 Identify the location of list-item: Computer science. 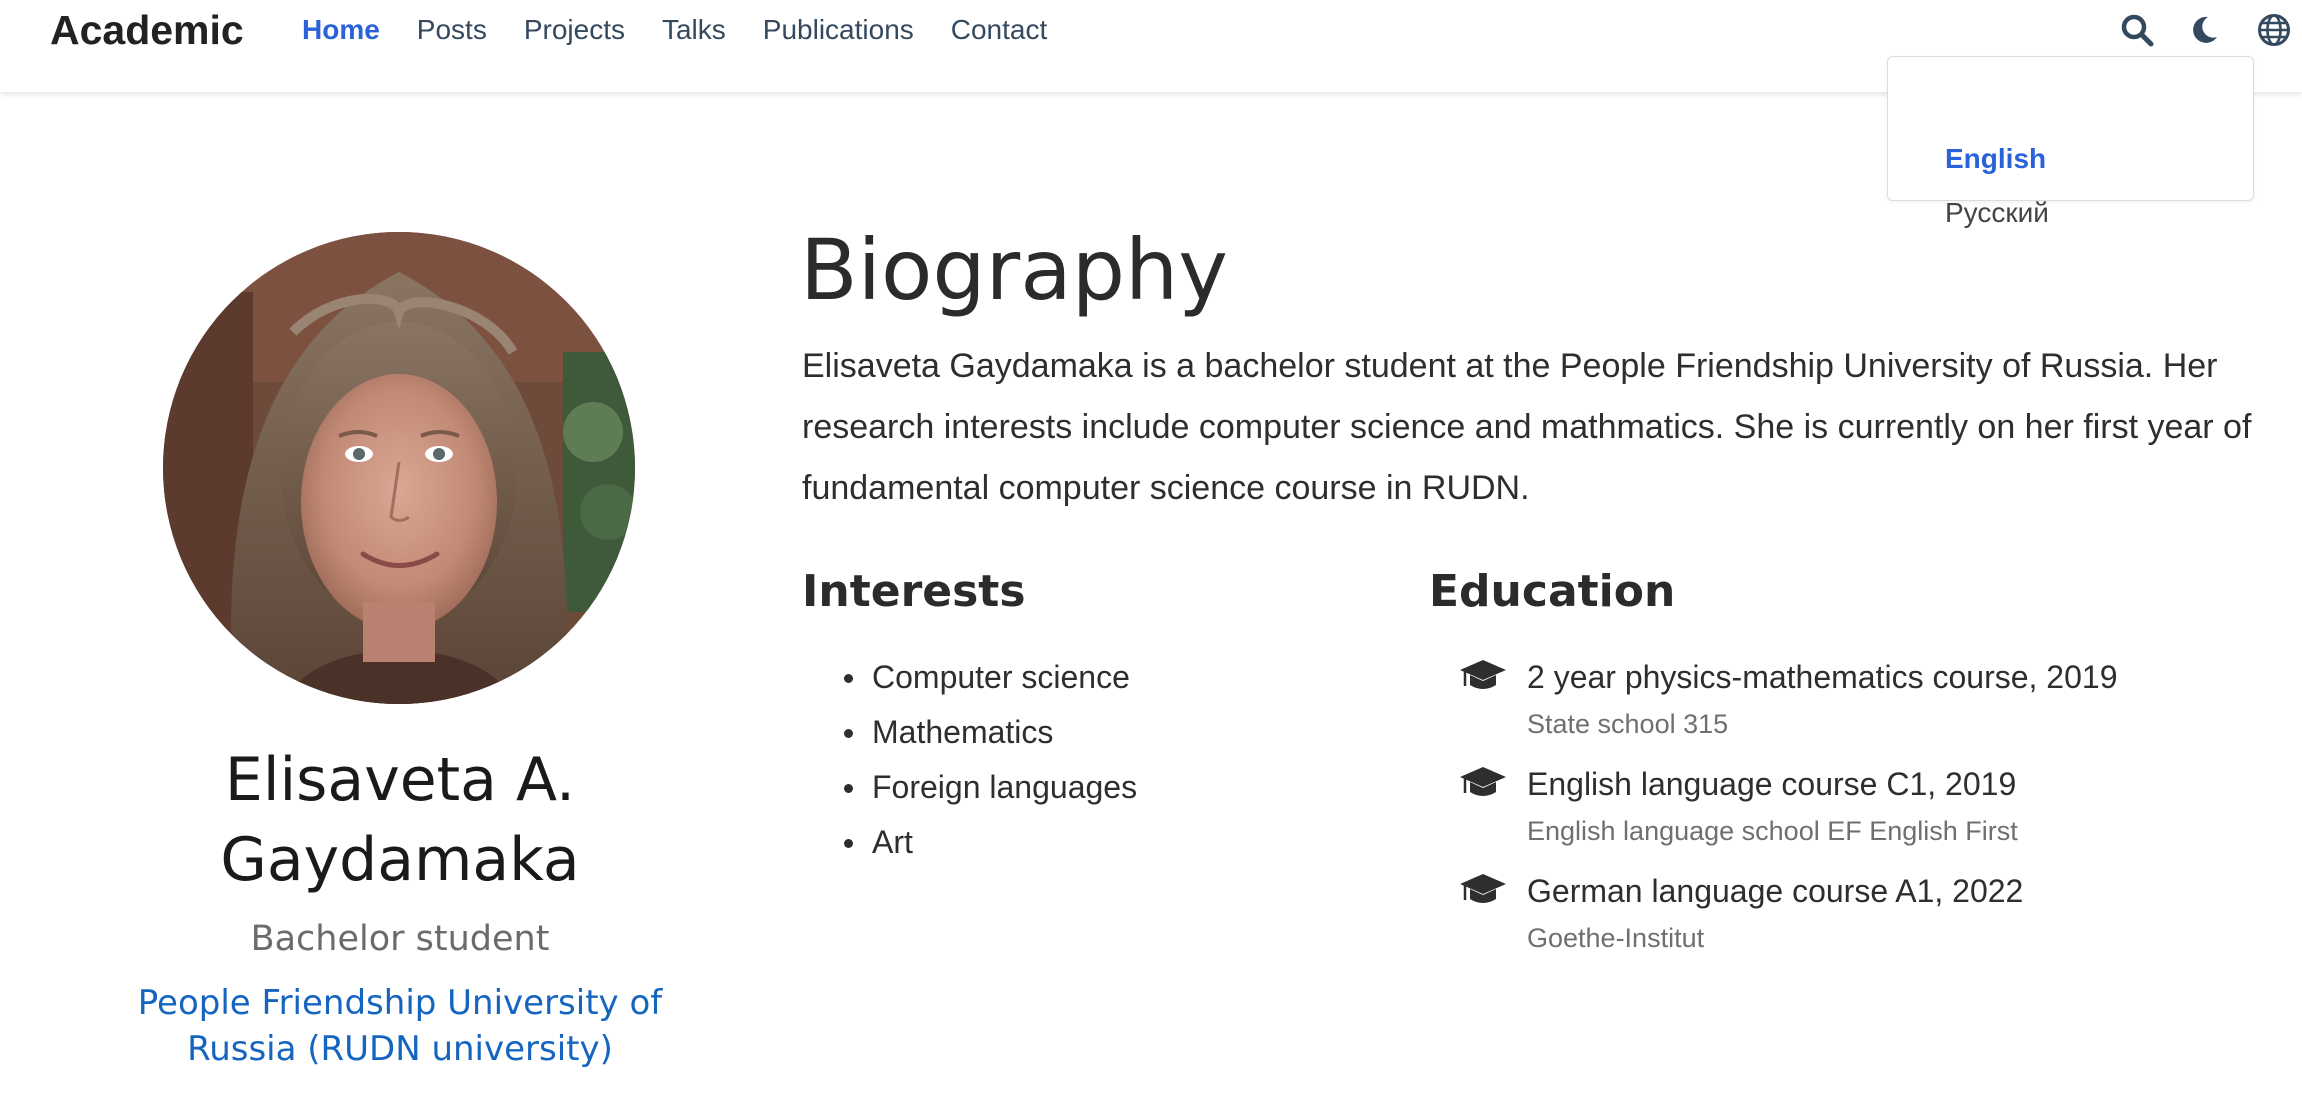
(989, 677).